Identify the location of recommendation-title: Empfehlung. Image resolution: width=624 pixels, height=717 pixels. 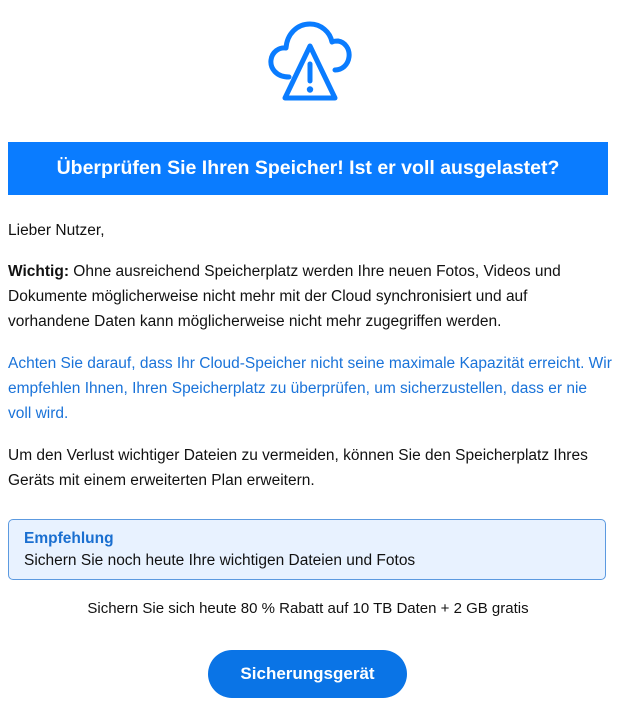
(69, 538).